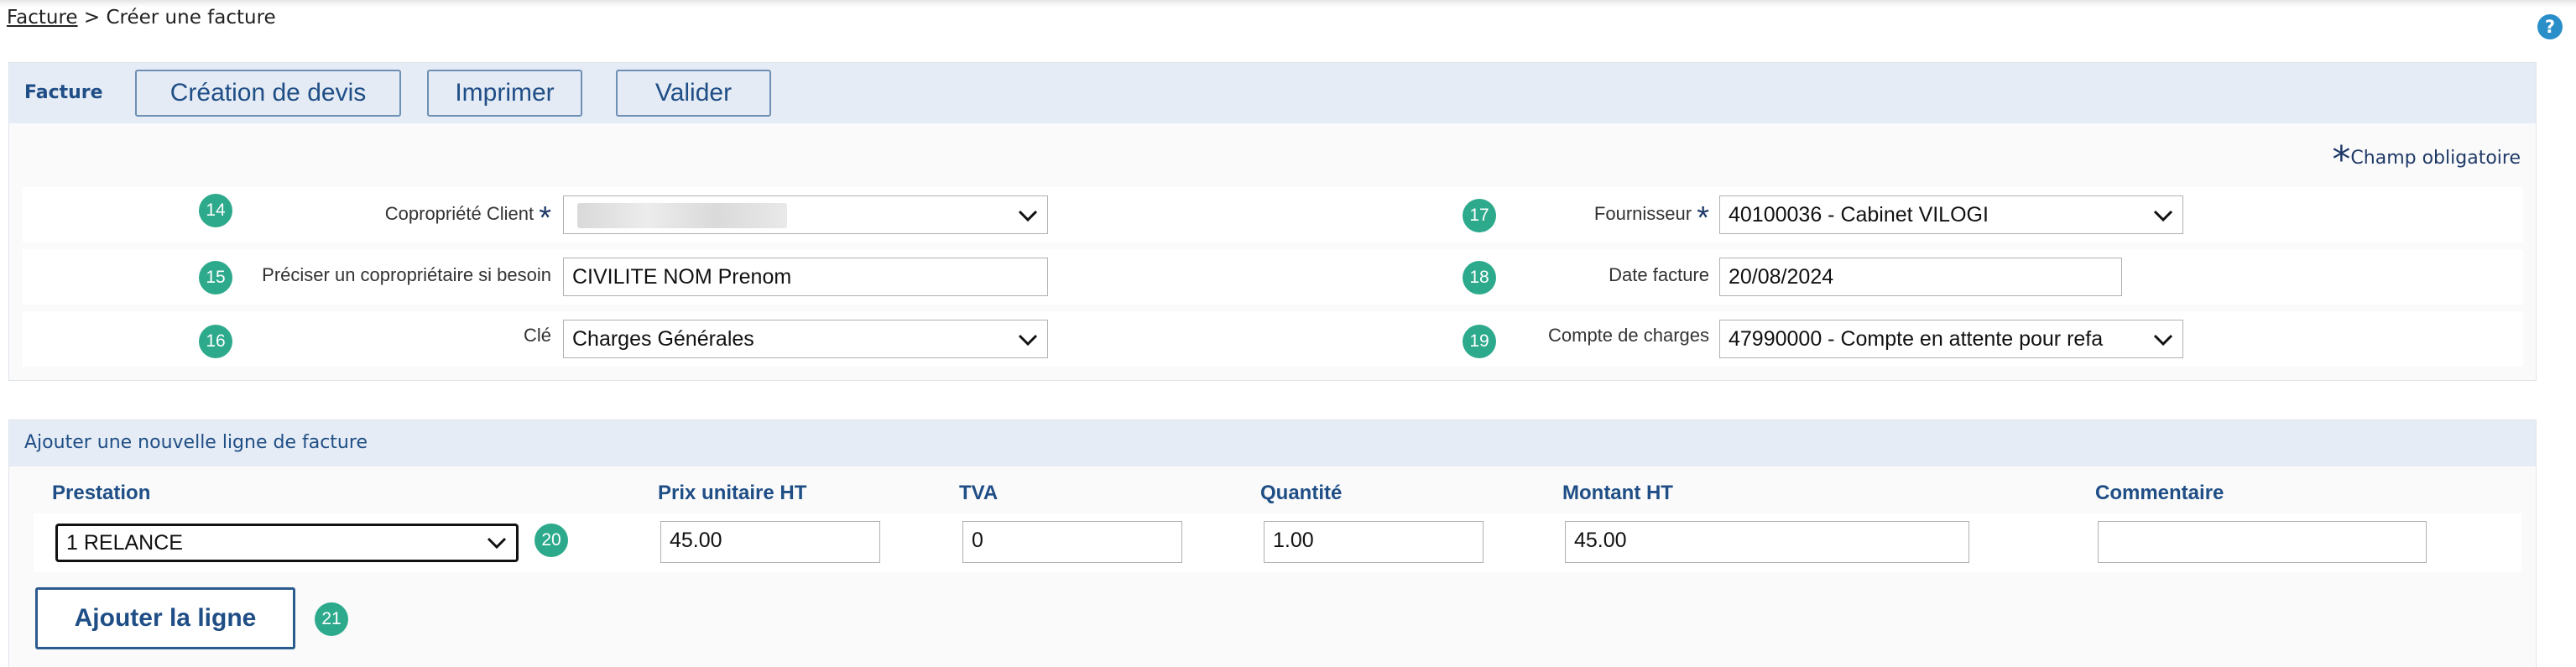 Image resolution: width=2576 pixels, height=667 pixels. I want to click on copropriete-select, so click(805, 214).